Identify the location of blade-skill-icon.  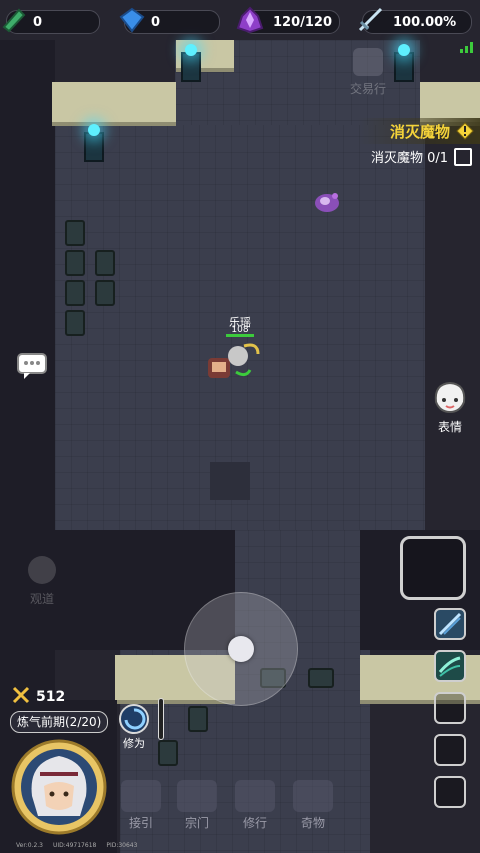
(450, 624).